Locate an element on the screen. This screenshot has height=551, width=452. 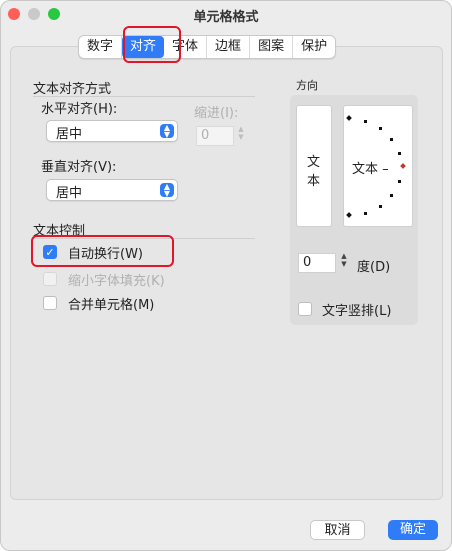
degree-stepper-icon: ▲ ▼ is located at coordinates (344, 260).